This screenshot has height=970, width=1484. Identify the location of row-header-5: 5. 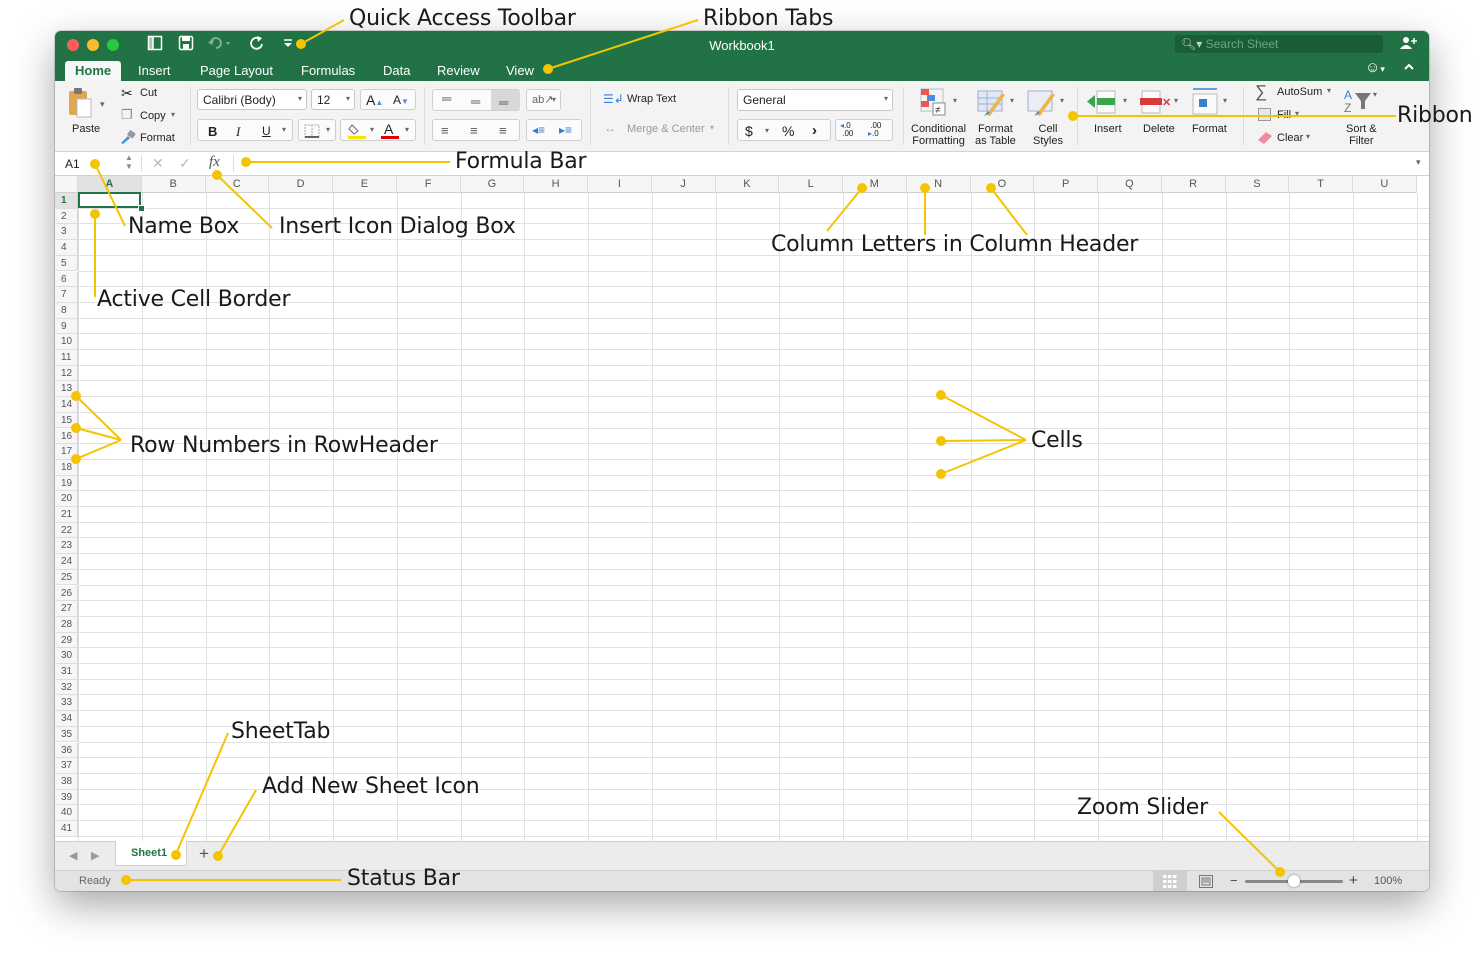
(66, 263).